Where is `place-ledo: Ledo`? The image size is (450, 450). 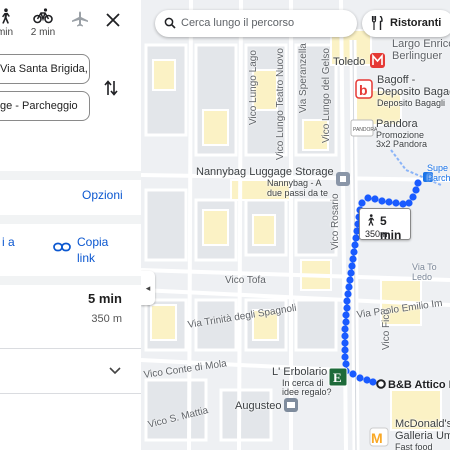 place-ledo: Ledo is located at coordinates (422, 277).